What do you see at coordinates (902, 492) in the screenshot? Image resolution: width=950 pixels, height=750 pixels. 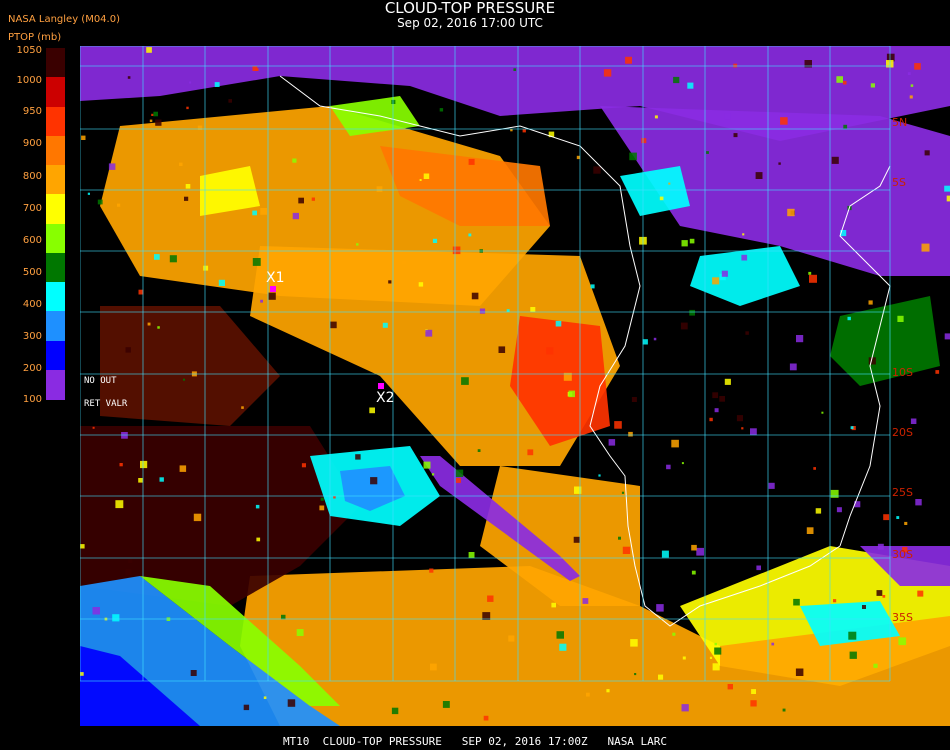 I see `lat-label: 25S` at bounding box center [902, 492].